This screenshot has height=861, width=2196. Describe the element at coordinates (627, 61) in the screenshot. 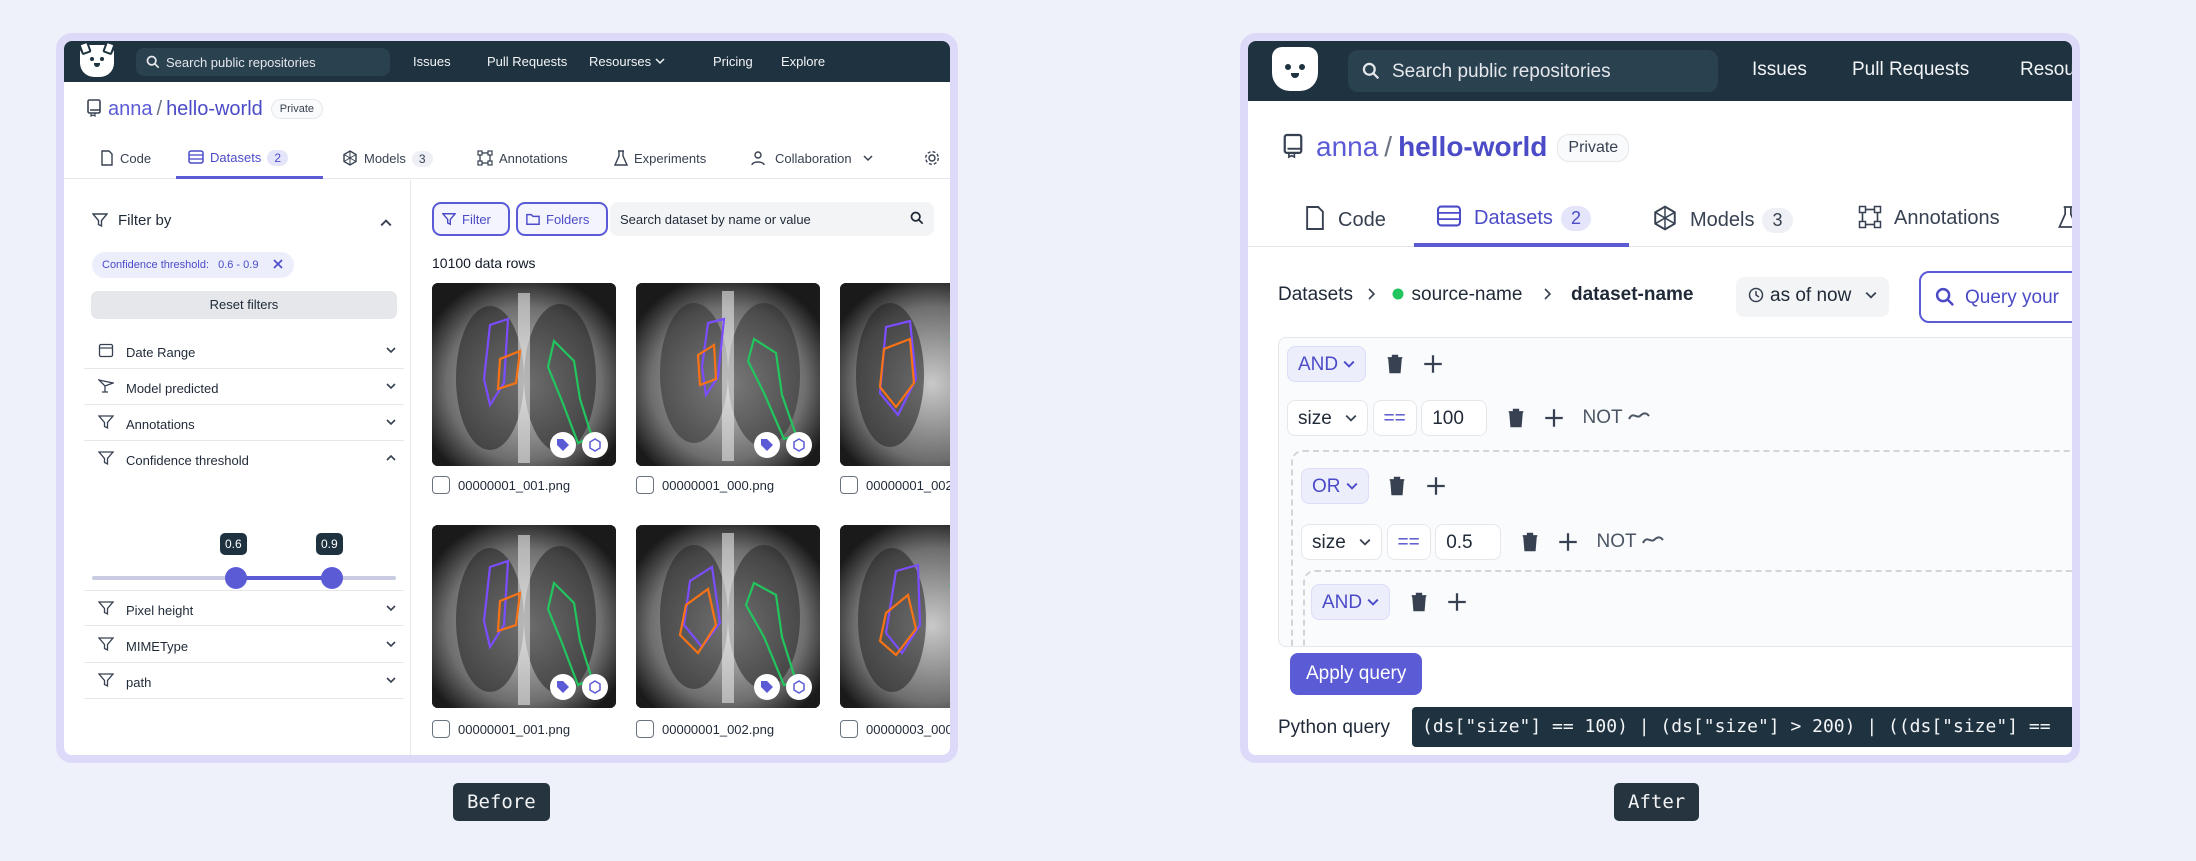

I see `nav-resources: Resourses` at that location.